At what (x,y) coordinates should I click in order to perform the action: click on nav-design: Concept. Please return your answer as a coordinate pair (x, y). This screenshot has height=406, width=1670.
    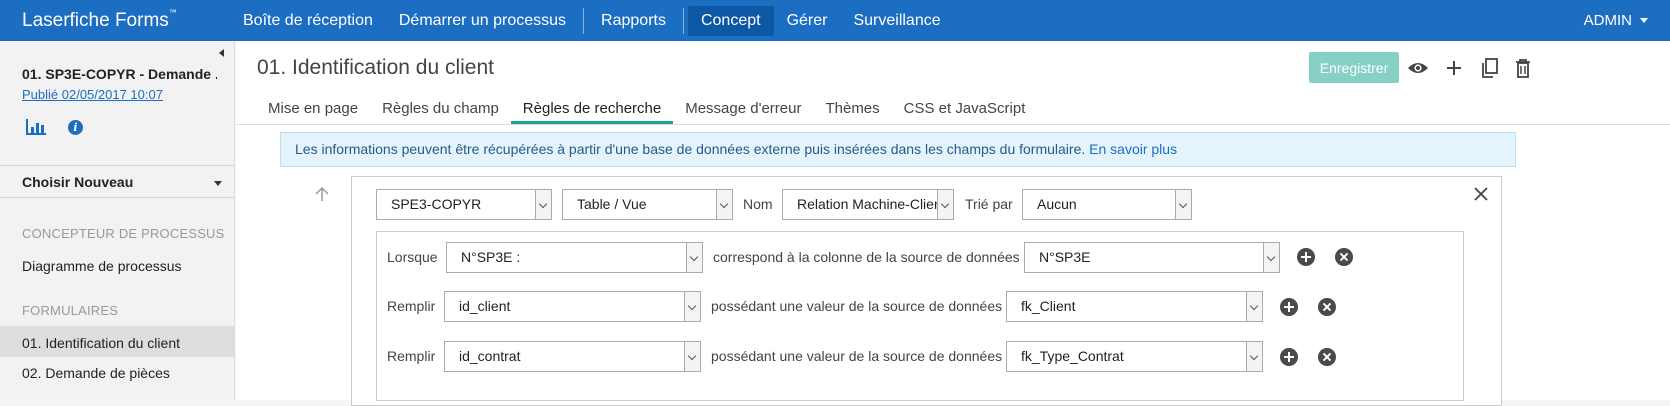
    Looking at the image, I should click on (730, 20).